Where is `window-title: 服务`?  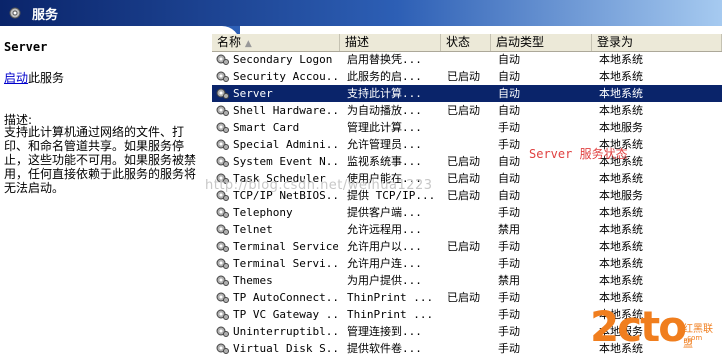
window-title: 服务 is located at coordinates (45, 15).